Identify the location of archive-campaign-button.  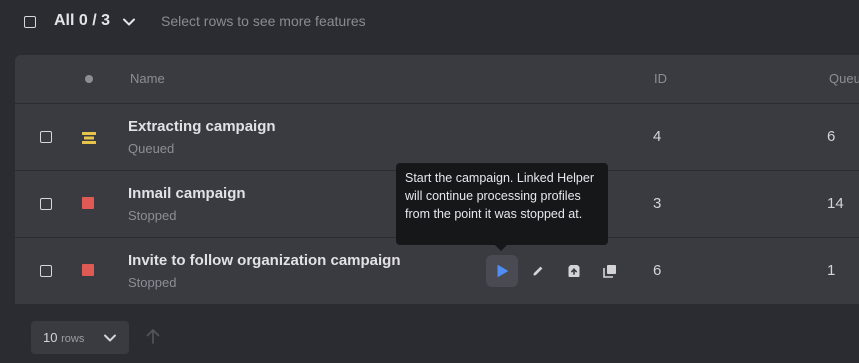
(574, 271).